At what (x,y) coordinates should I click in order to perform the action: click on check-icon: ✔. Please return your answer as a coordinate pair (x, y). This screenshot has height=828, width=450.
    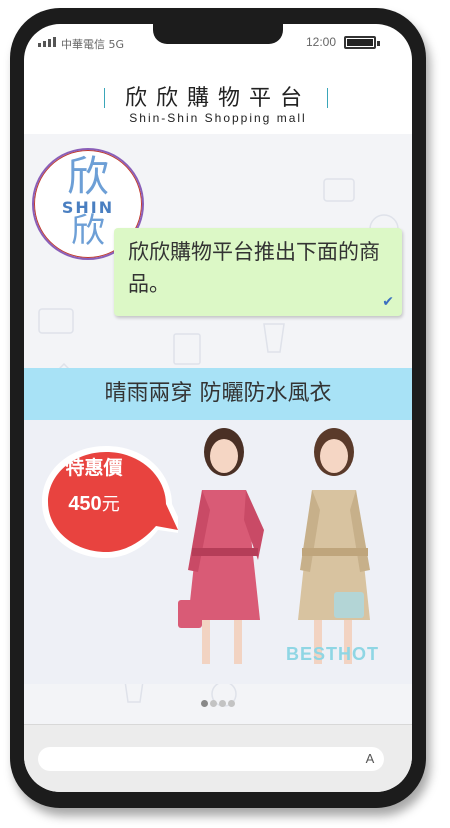
    Looking at the image, I should click on (388, 302).